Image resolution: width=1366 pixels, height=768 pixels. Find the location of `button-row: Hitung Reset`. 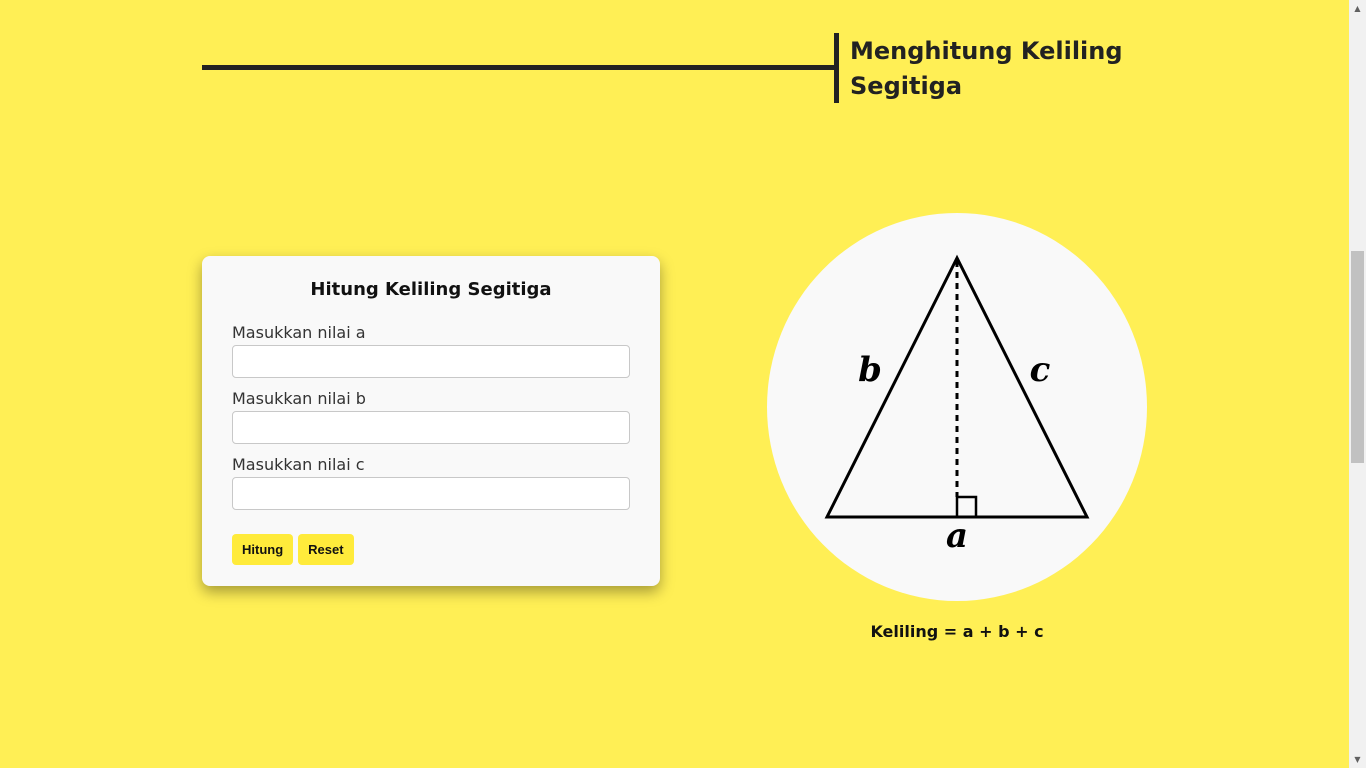

button-row: Hitung Reset is located at coordinates (431, 549).